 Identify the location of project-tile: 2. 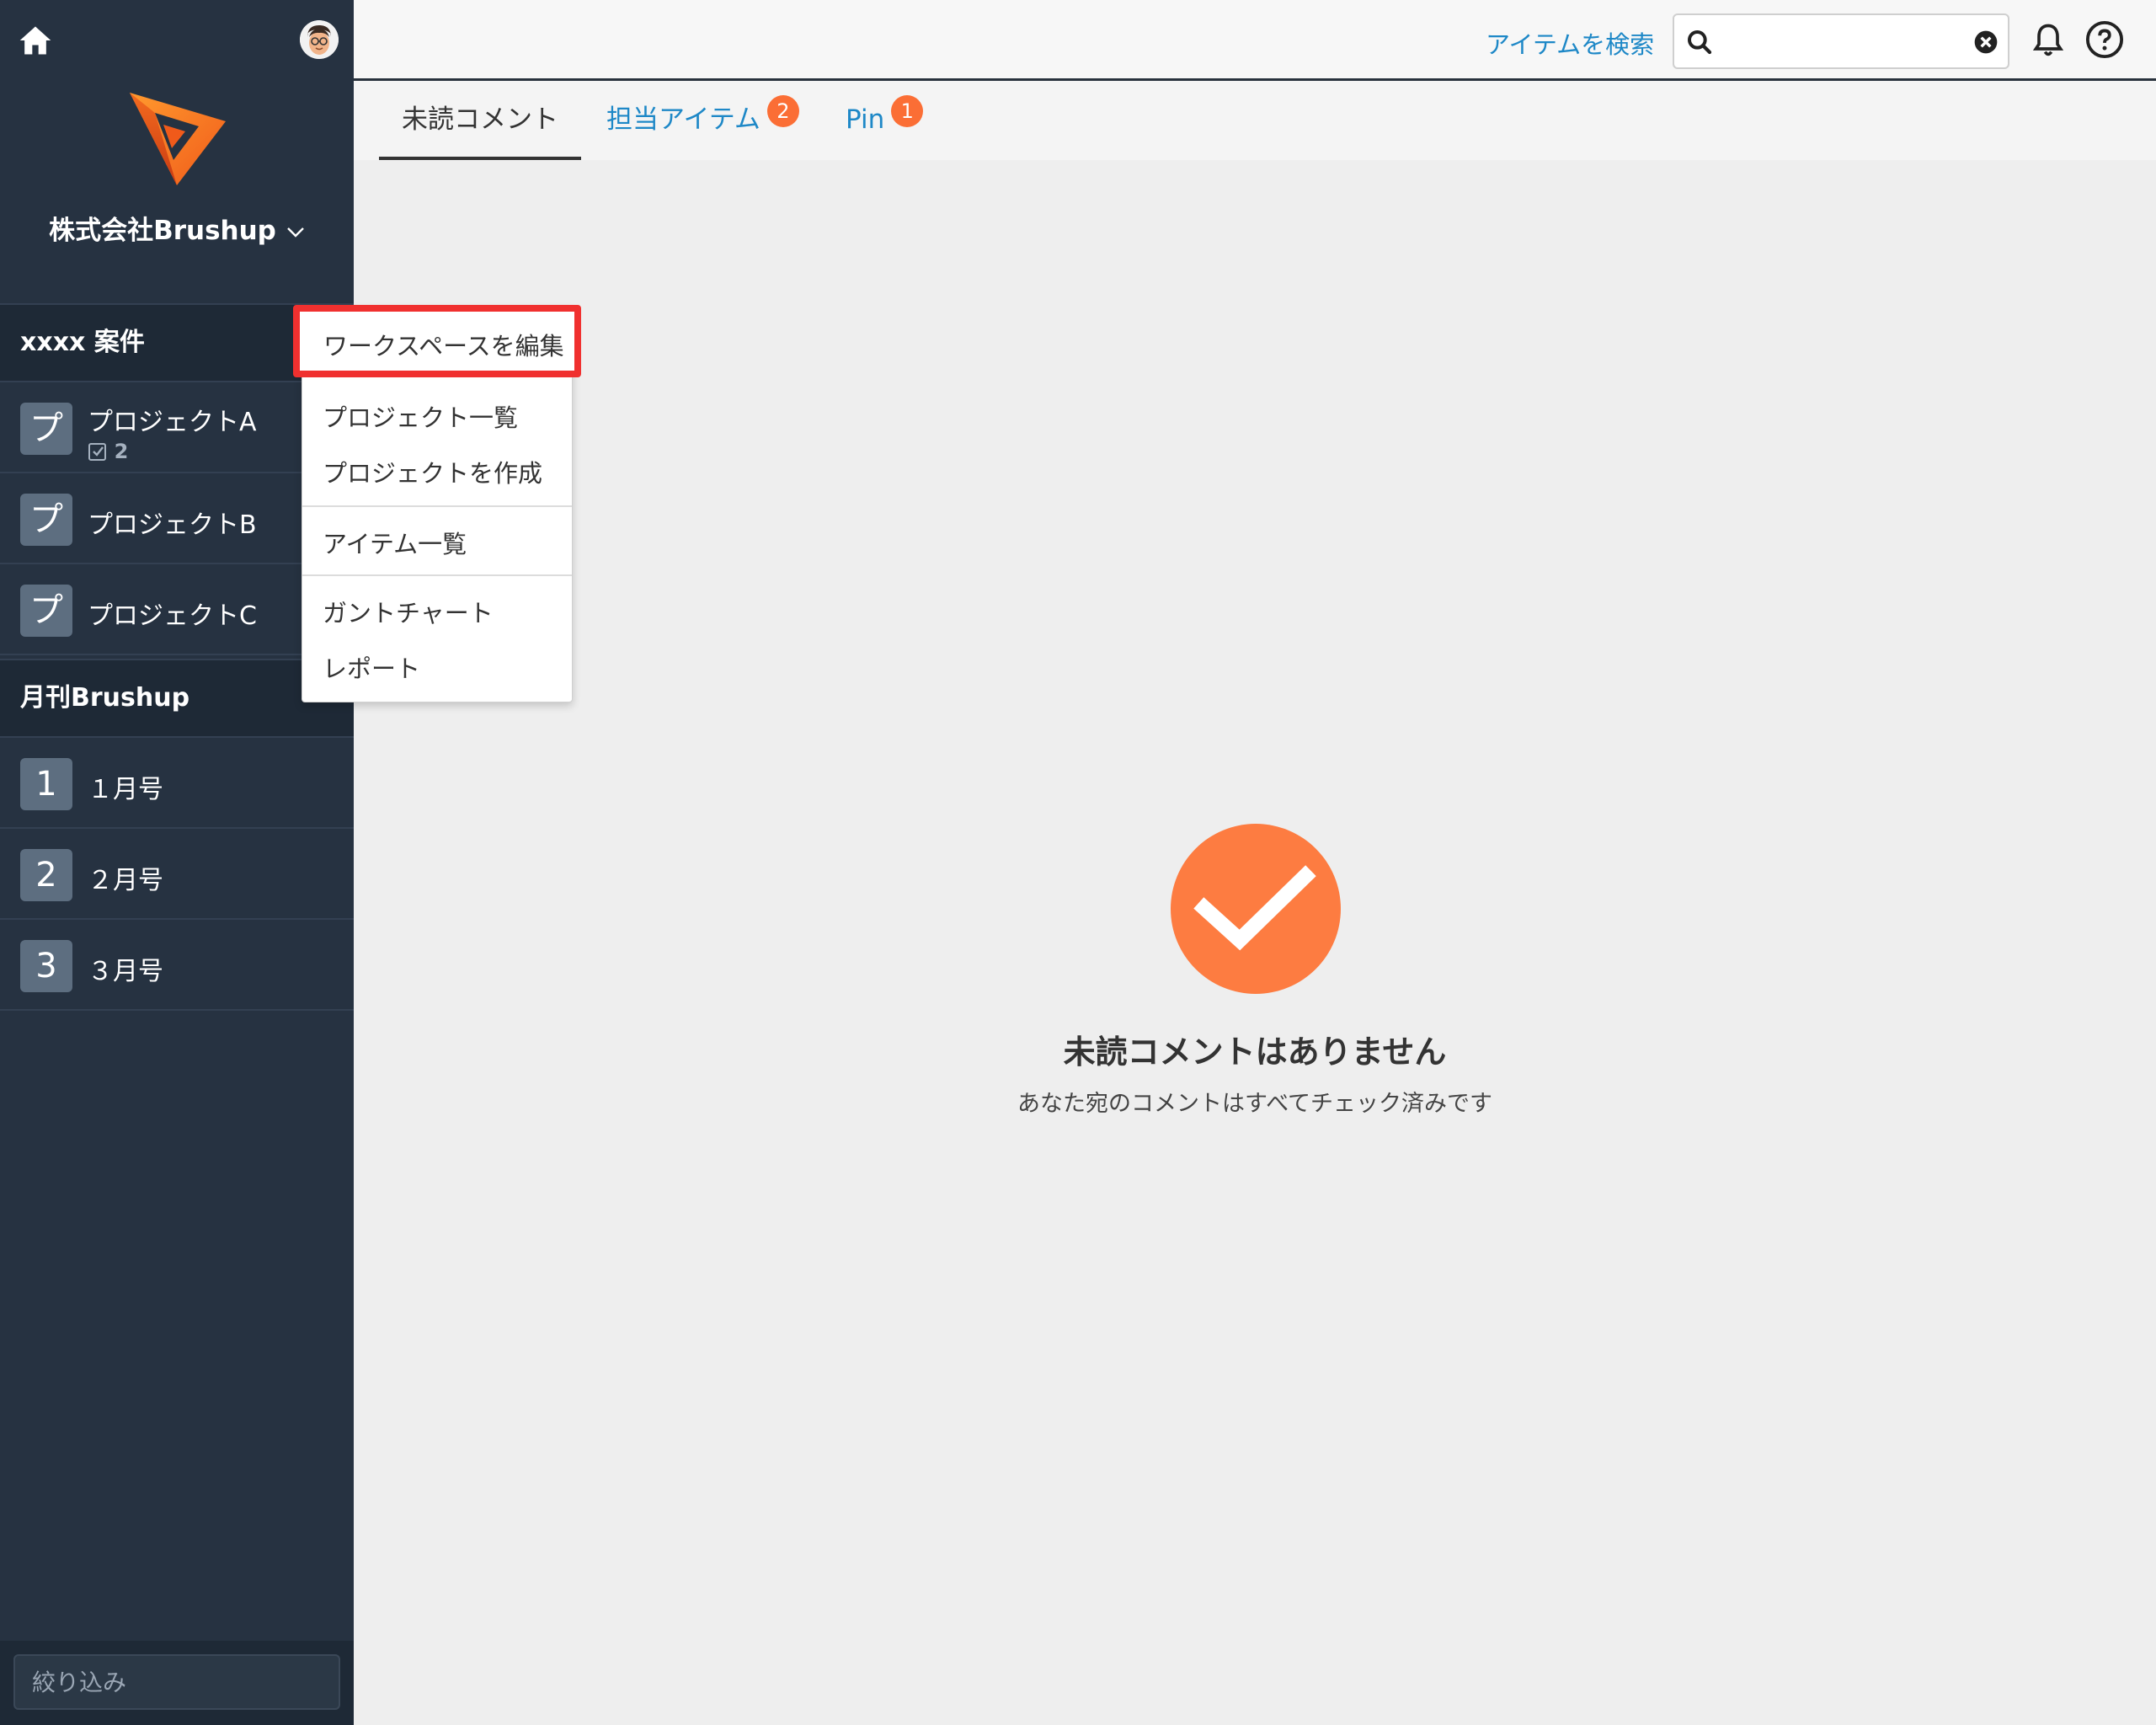
(46, 875).